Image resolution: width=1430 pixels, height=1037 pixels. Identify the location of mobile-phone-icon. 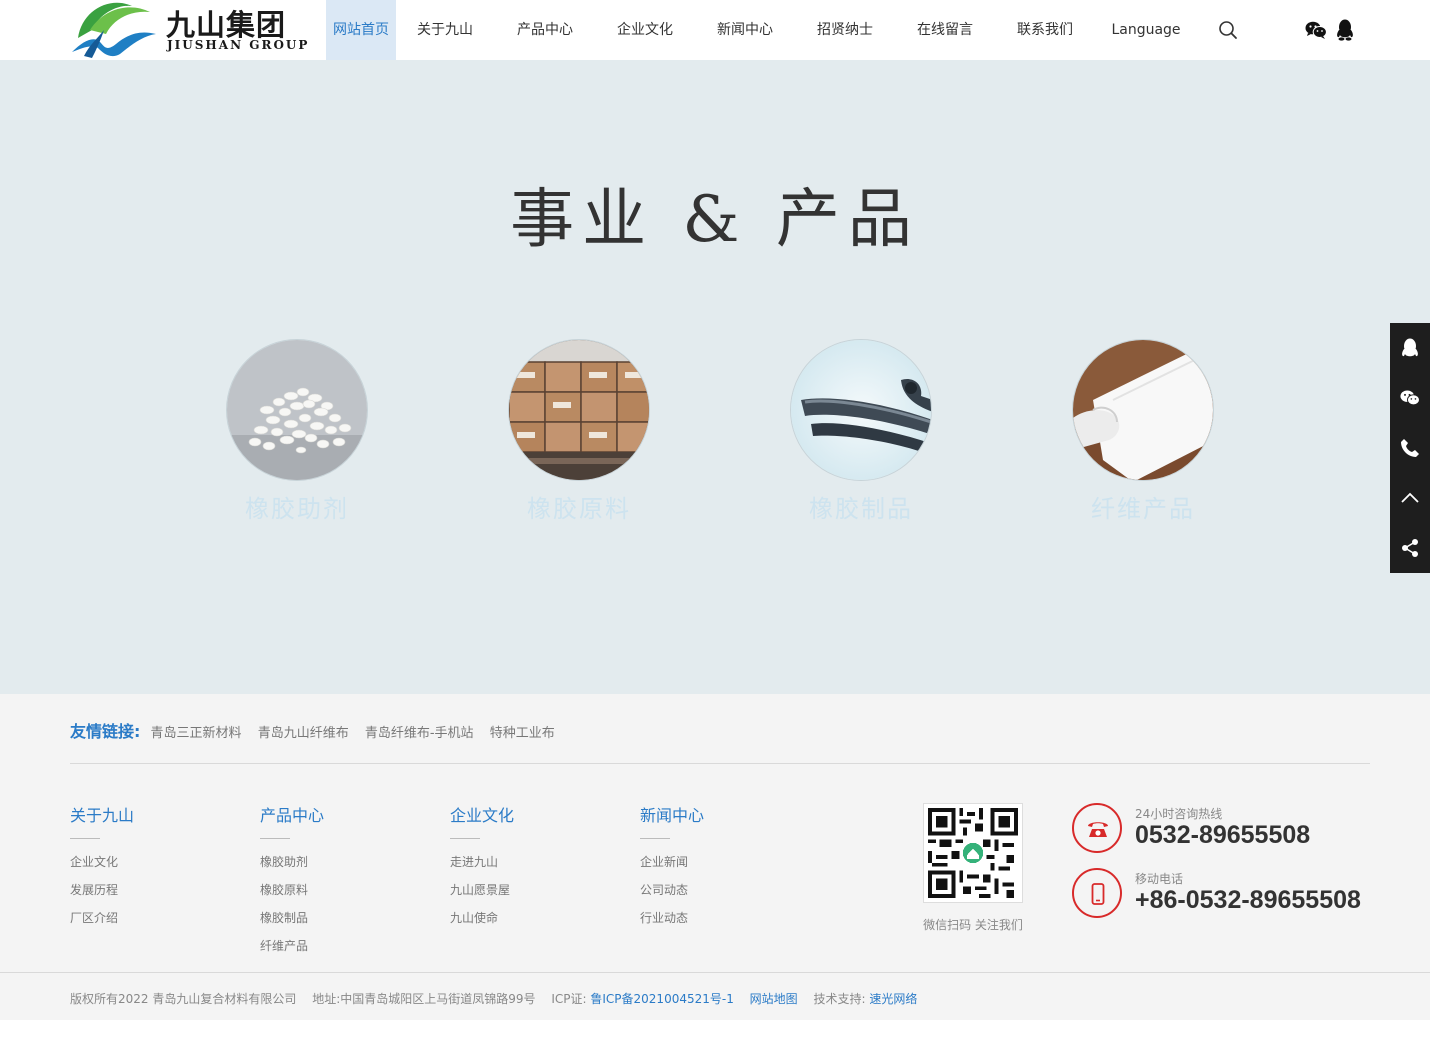
(1098, 894).